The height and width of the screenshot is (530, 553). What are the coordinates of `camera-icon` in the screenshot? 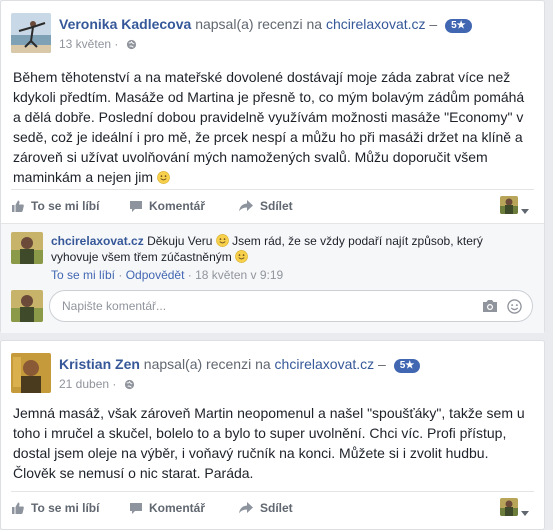 It's located at (490, 308).